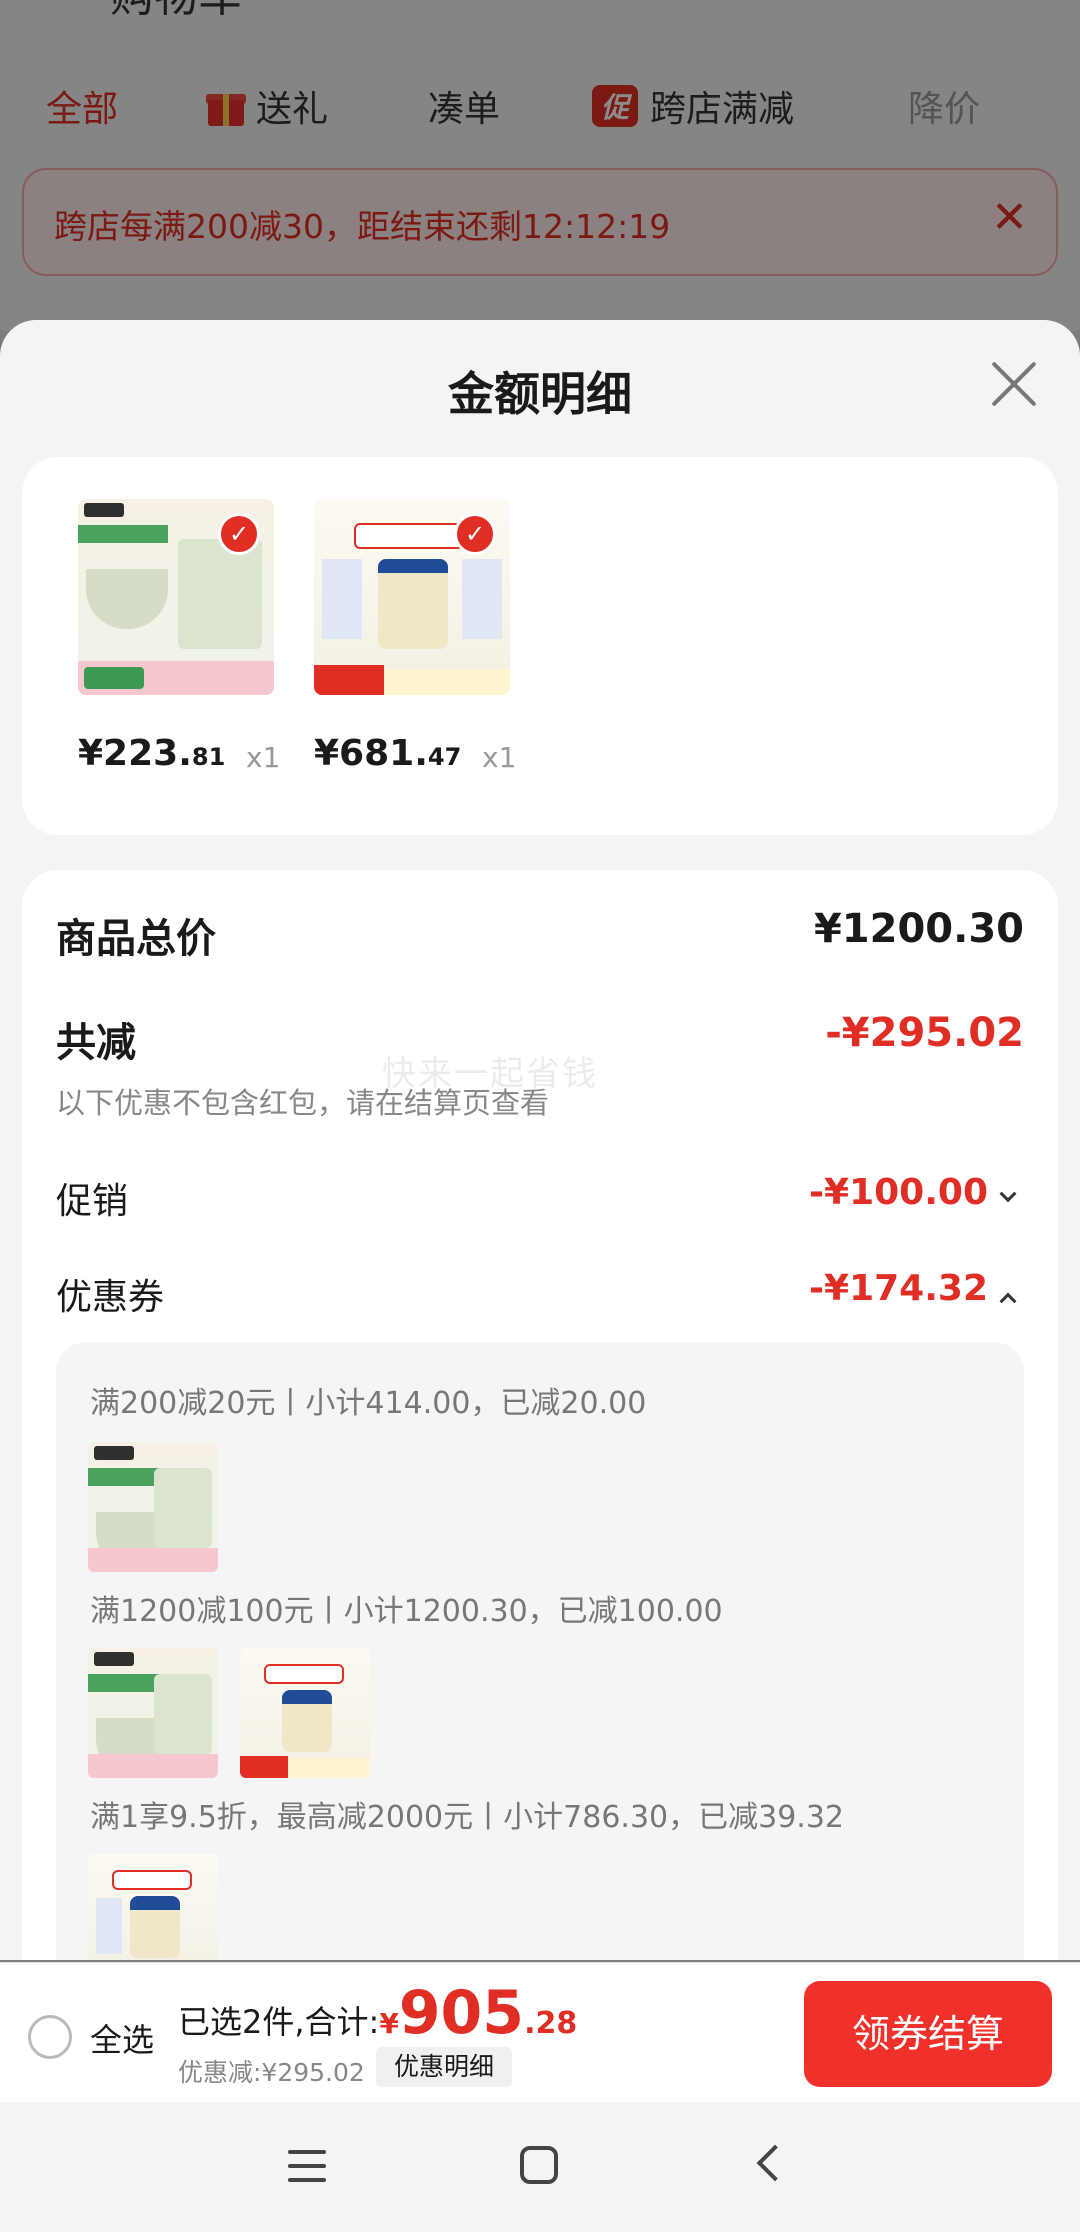  What do you see at coordinates (540, 1200) in the screenshot?
I see `promotion-row: 促销 -¥100.00` at bounding box center [540, 1200].